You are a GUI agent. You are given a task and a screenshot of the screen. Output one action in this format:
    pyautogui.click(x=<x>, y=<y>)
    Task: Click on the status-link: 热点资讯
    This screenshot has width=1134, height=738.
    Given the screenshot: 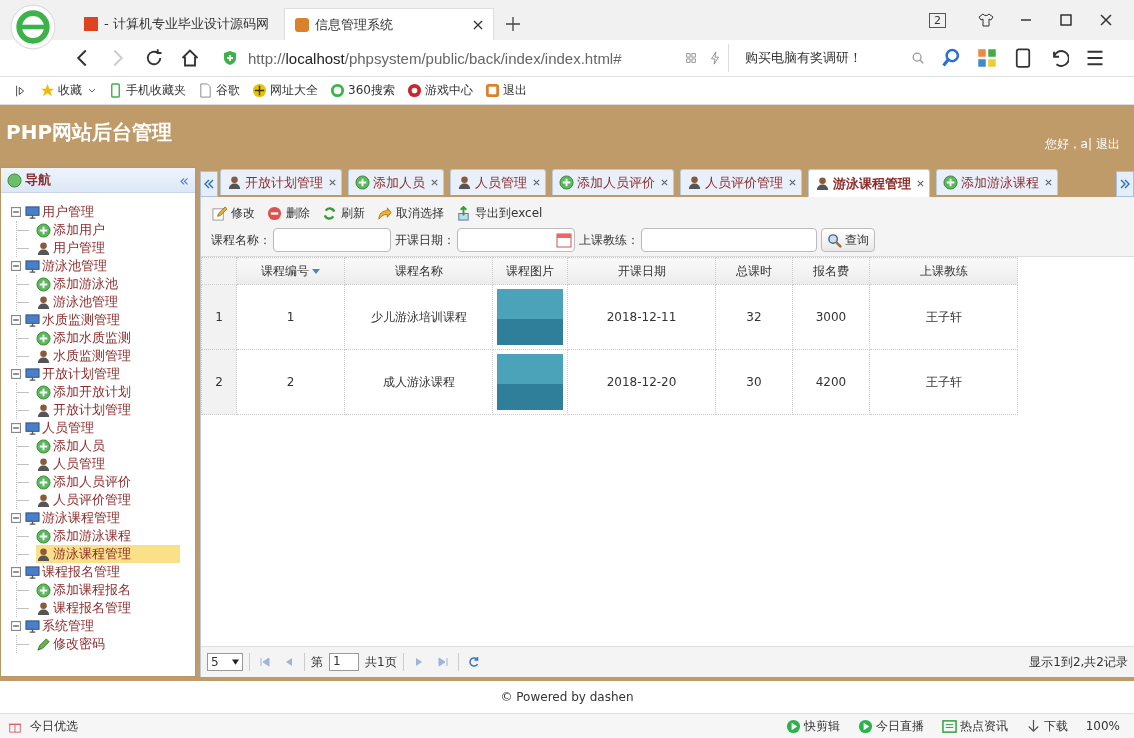 What is the action you would take?
    pyautogui.click(x=974, y=726)
    